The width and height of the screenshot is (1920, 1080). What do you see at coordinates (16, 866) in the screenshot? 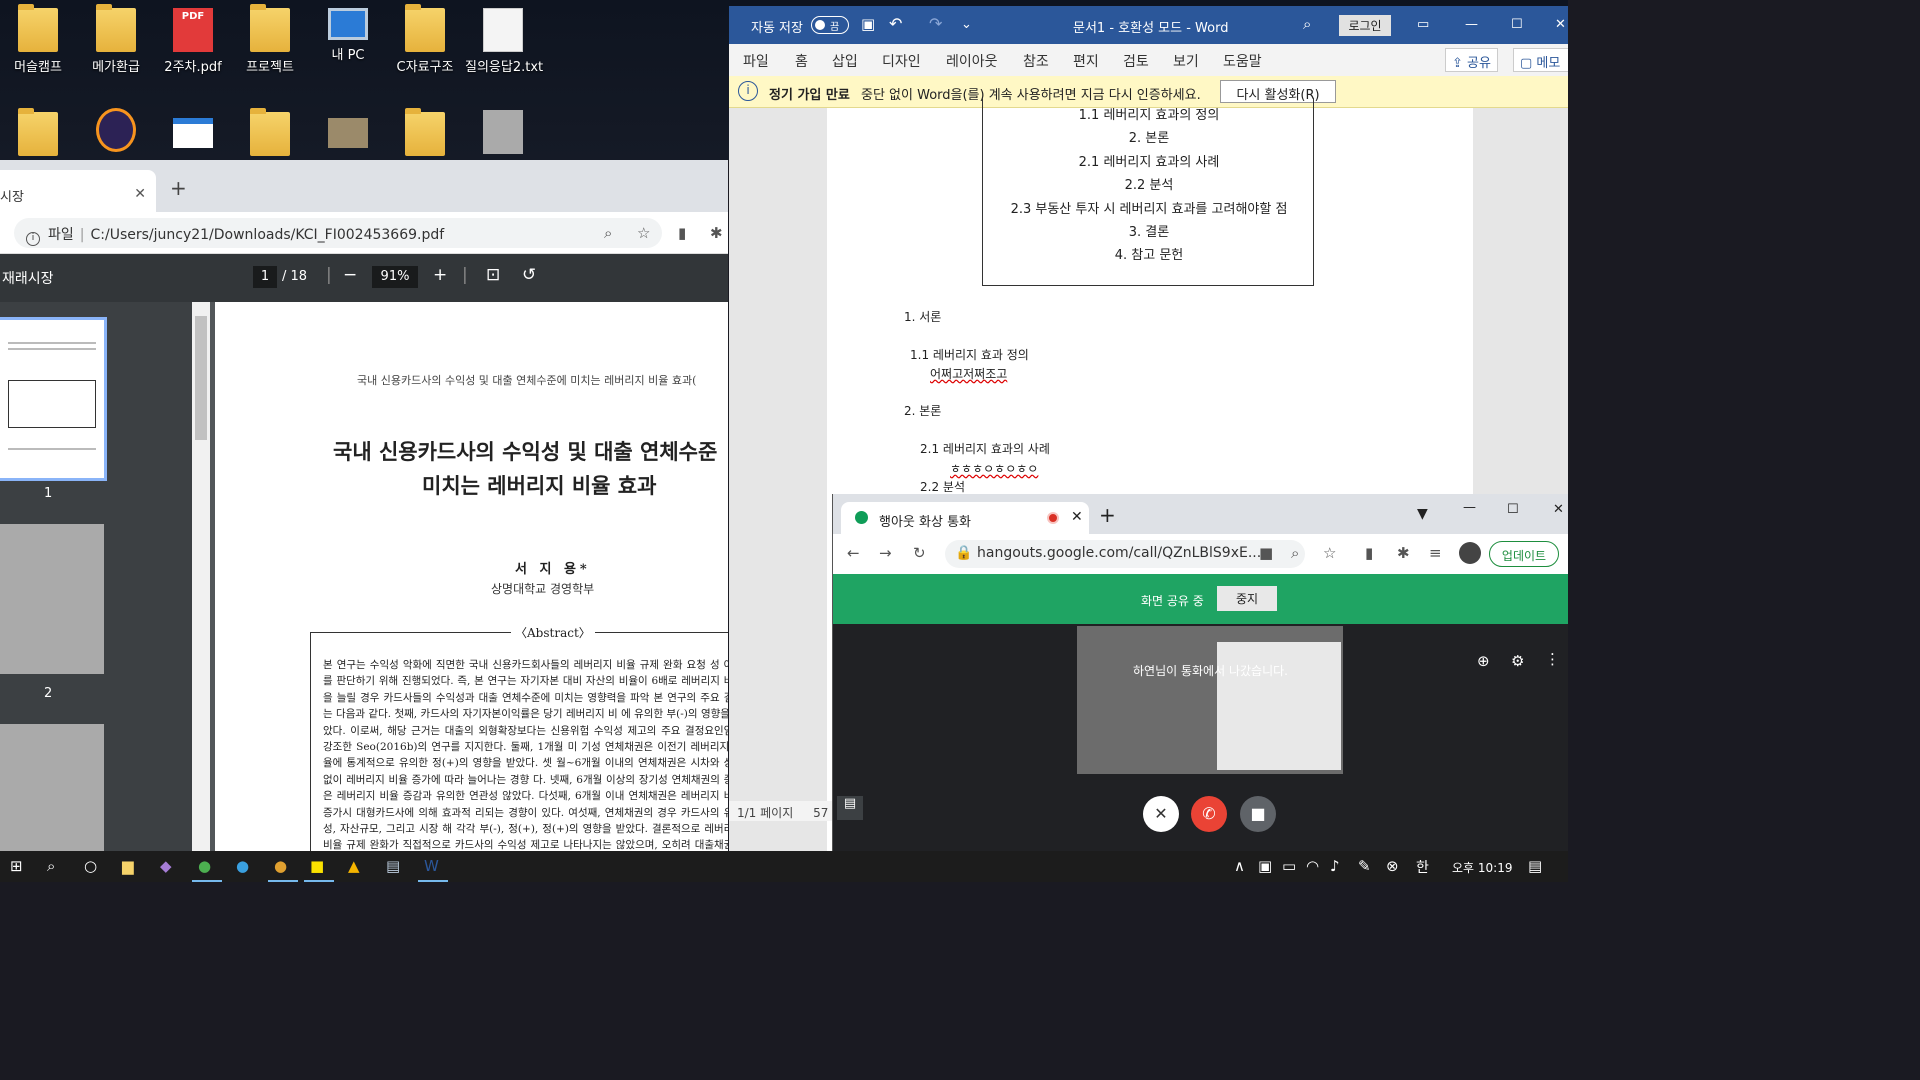
I see `windows-start-icon: ⊞` at bounding box center [16, 866].